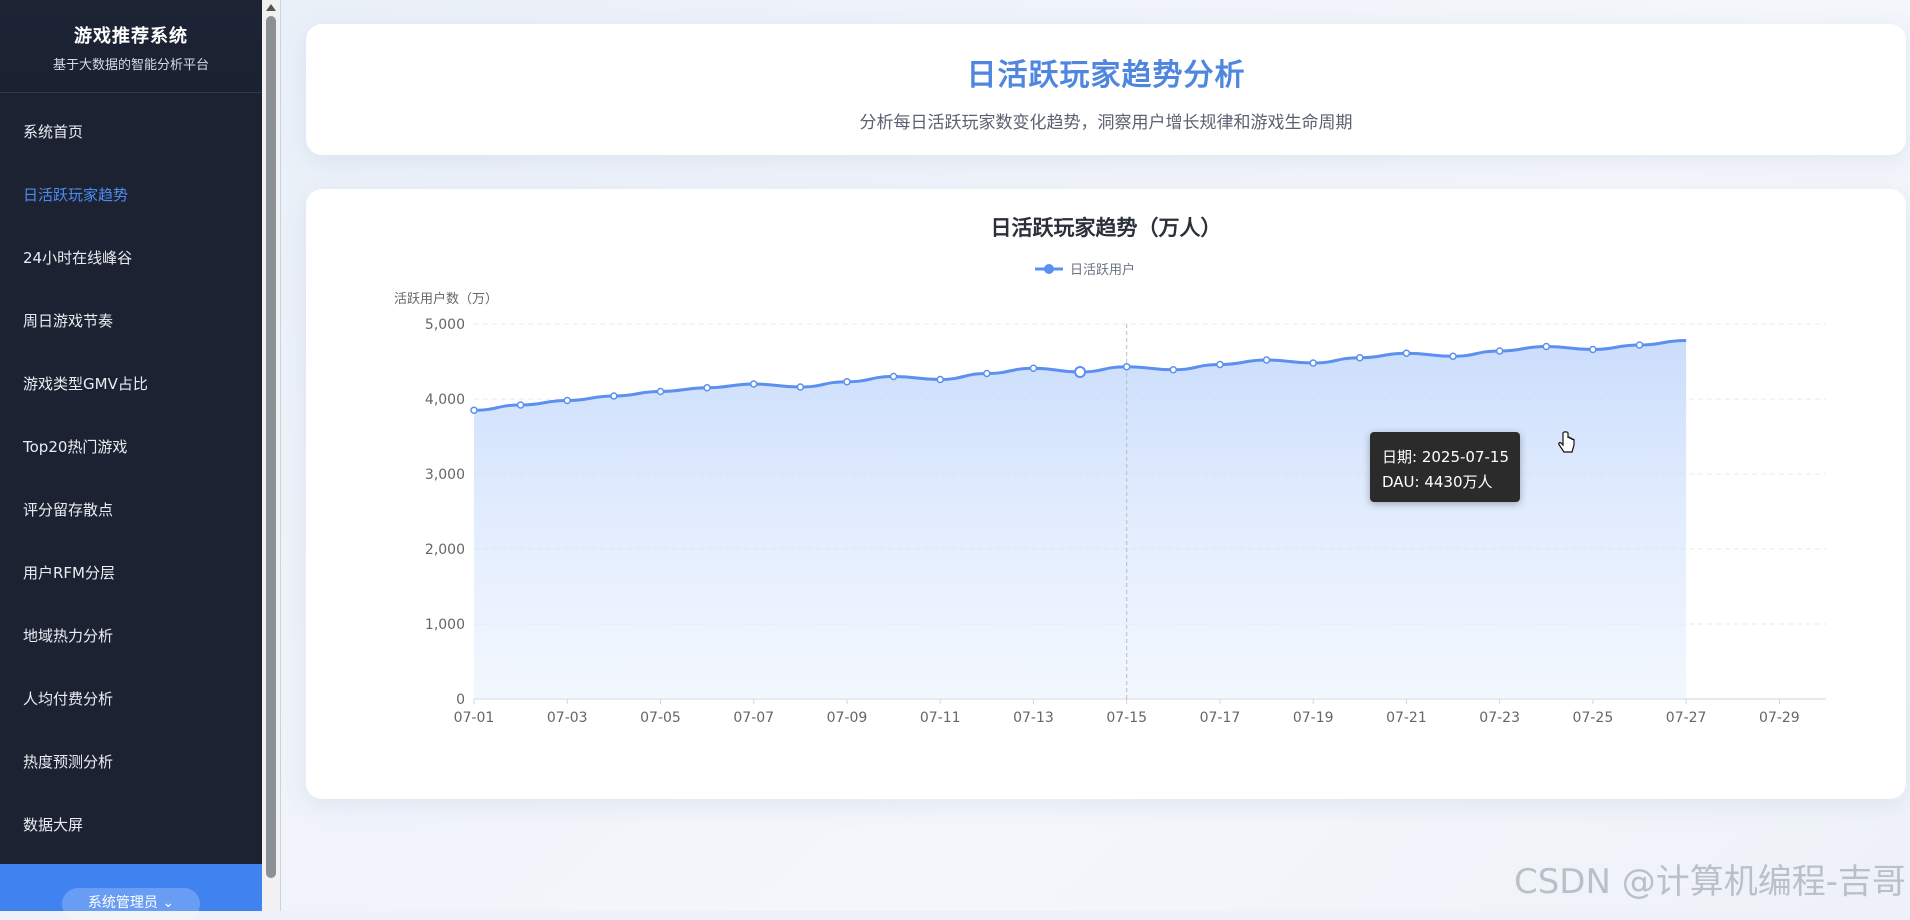 This screenshot has height=920, width=1910. What do you see at coordinates (460, 700) in the screenshot?
I see `y-tick-label: 0` at bounding box center [460, 700].